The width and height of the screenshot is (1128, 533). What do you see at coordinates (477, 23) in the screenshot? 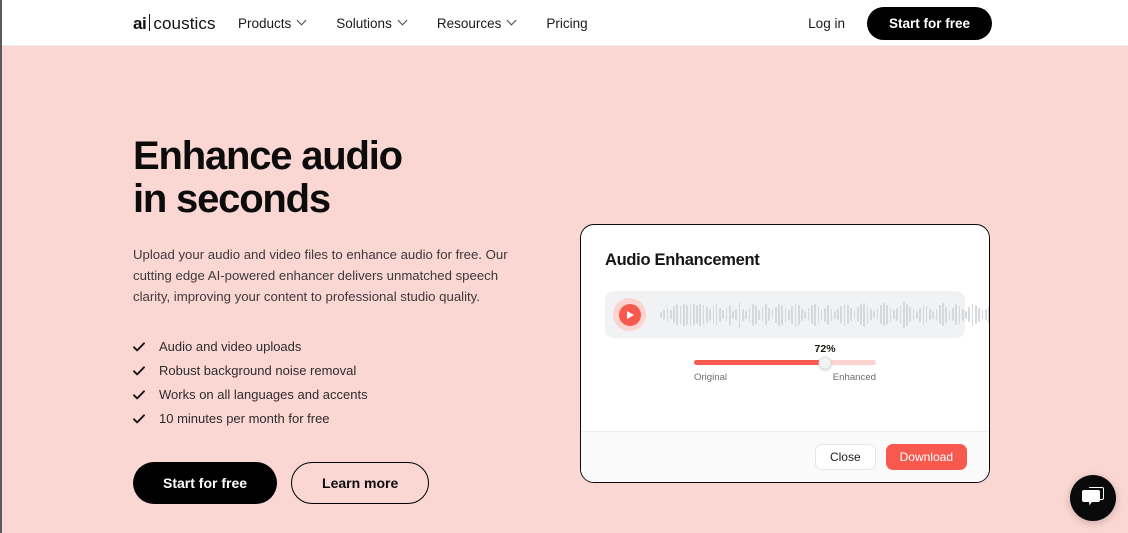
I see `nav-item-resources: Resources` at bounding box center [477, 23].